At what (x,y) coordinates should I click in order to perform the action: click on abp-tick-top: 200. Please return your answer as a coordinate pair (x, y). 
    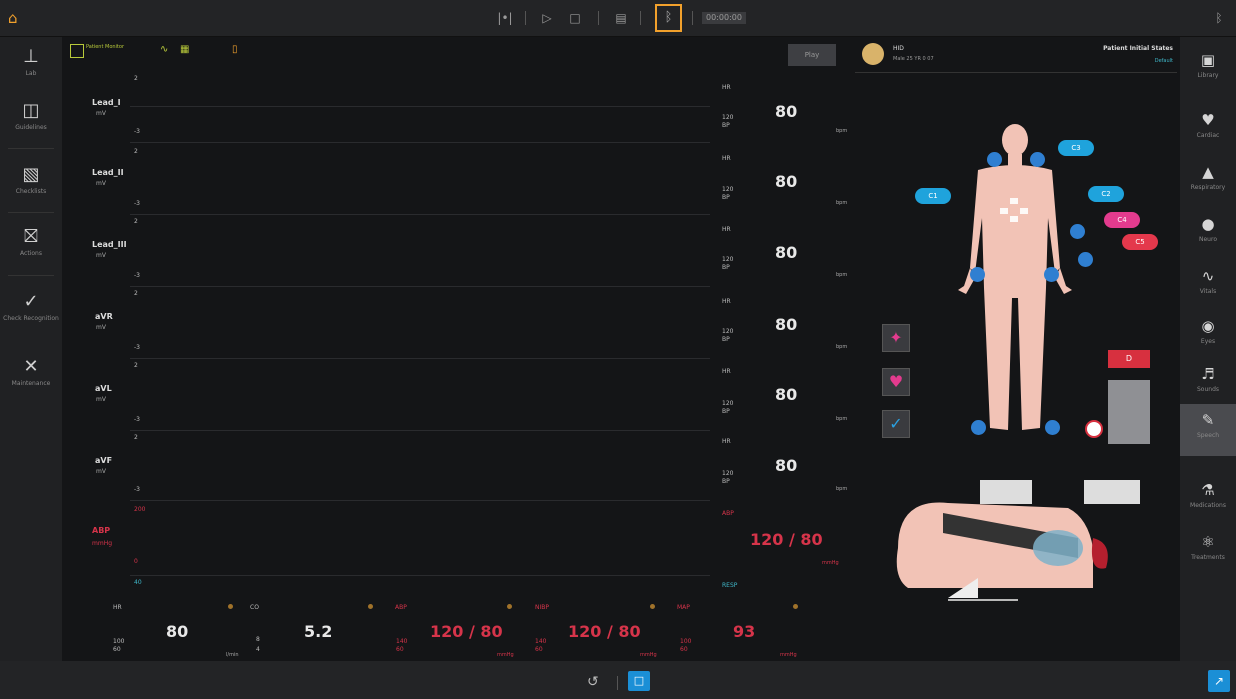
    Looking at the image, I should click on (140, 509).